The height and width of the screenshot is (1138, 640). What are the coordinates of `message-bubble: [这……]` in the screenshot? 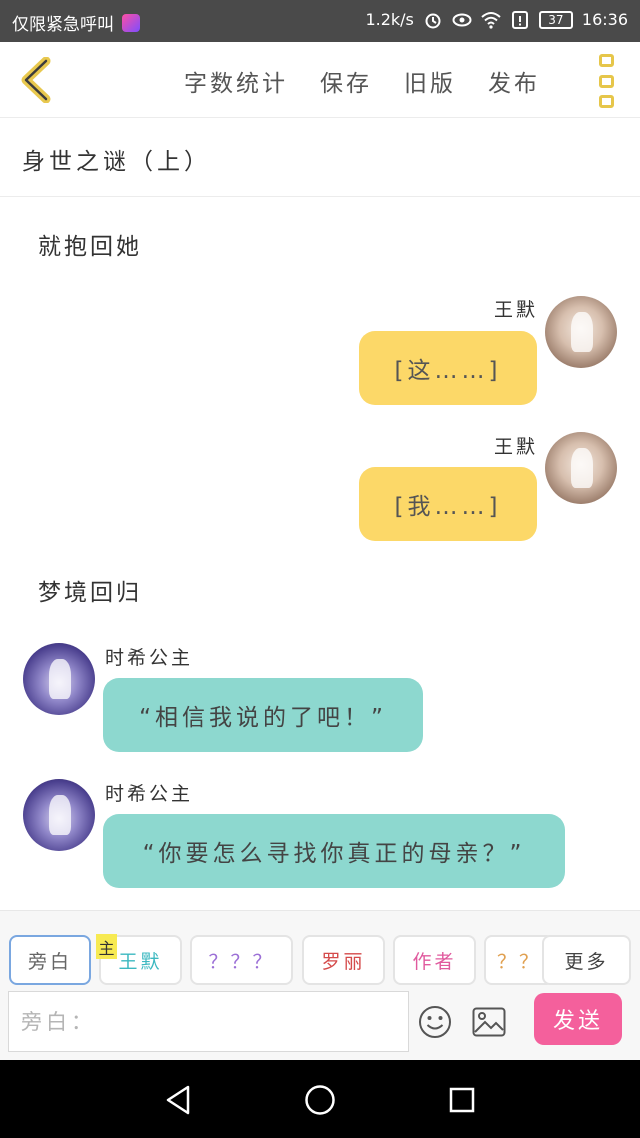 It's located at (448, 368).